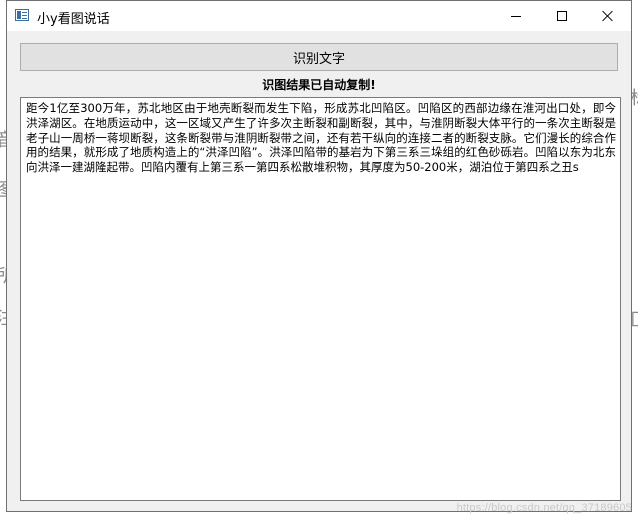  I want to click on recognize-text-button: 识别文字, so click(319, 57).